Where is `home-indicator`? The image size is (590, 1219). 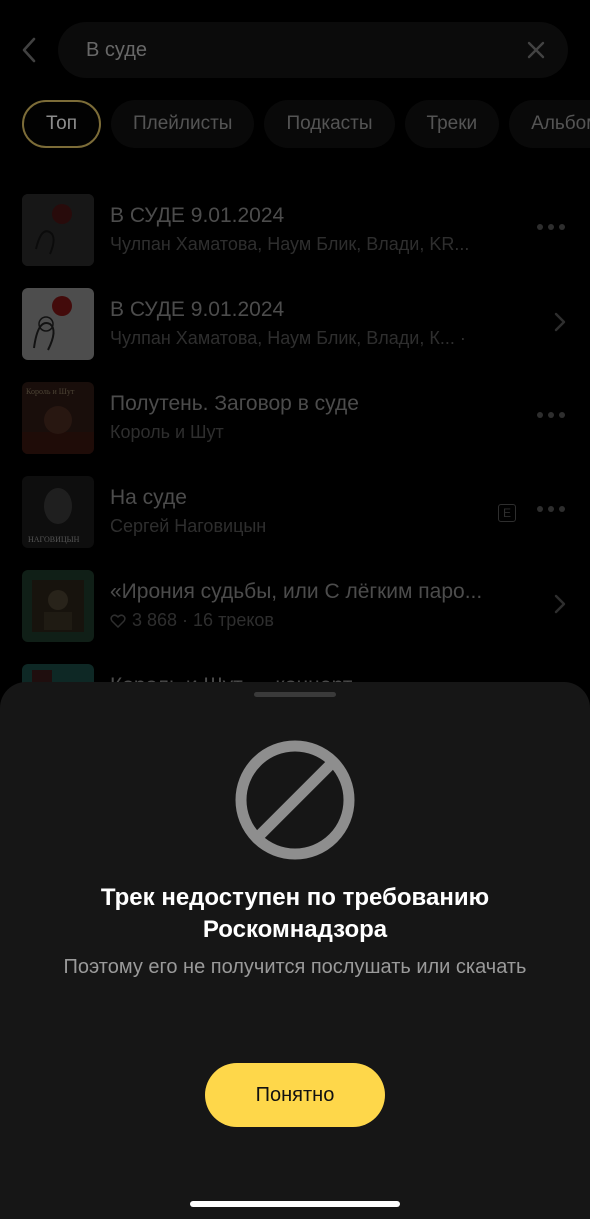 home-indicator is located at coordinates (295, 1204).